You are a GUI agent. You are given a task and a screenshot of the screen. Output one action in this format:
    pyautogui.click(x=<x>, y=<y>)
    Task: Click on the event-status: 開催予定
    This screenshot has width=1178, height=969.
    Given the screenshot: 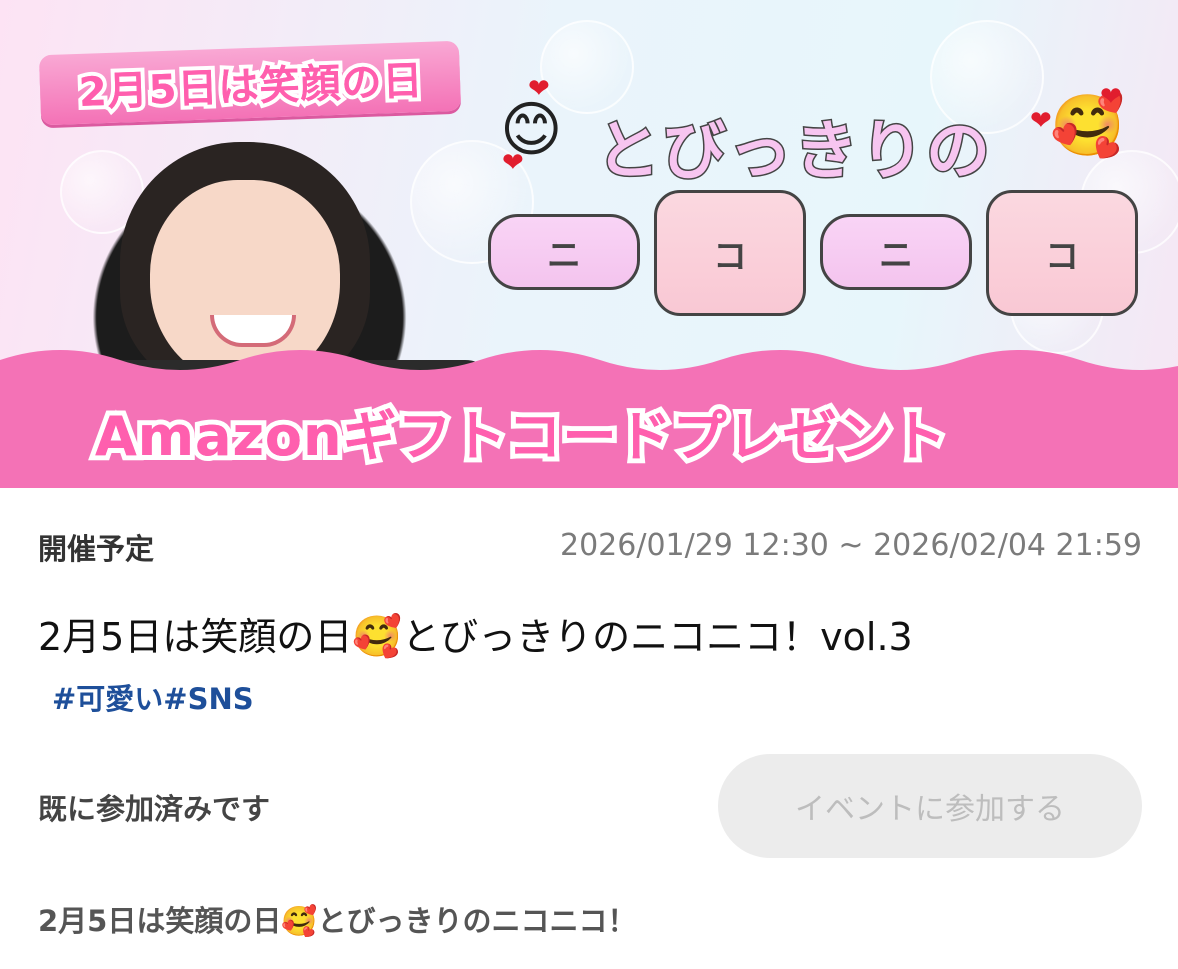 What is the action you would take?
    pyautogui.click(x=96, y=549)
    